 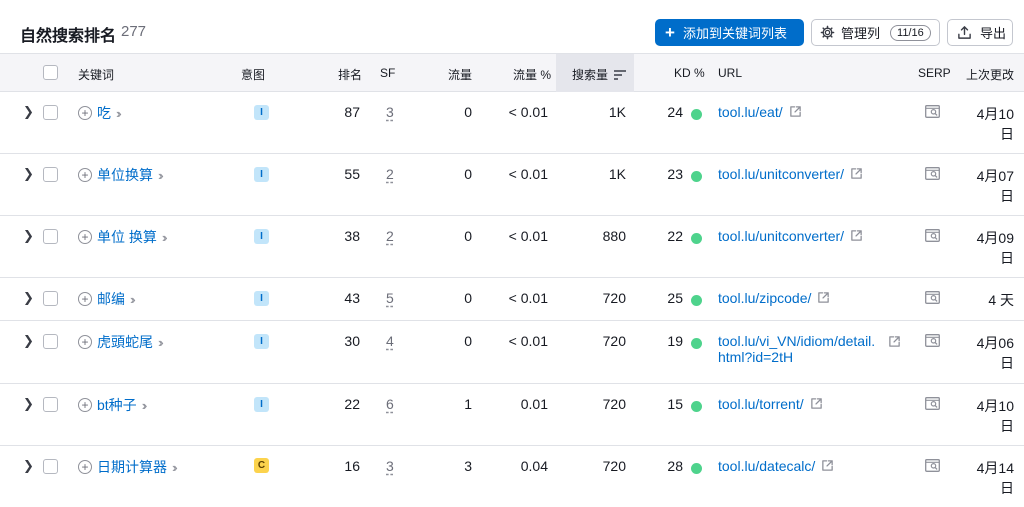 What do you see at coordinates (934, 73) in the screenshot?
I see `col-serp: SERP` at bounding box center [934, 73].